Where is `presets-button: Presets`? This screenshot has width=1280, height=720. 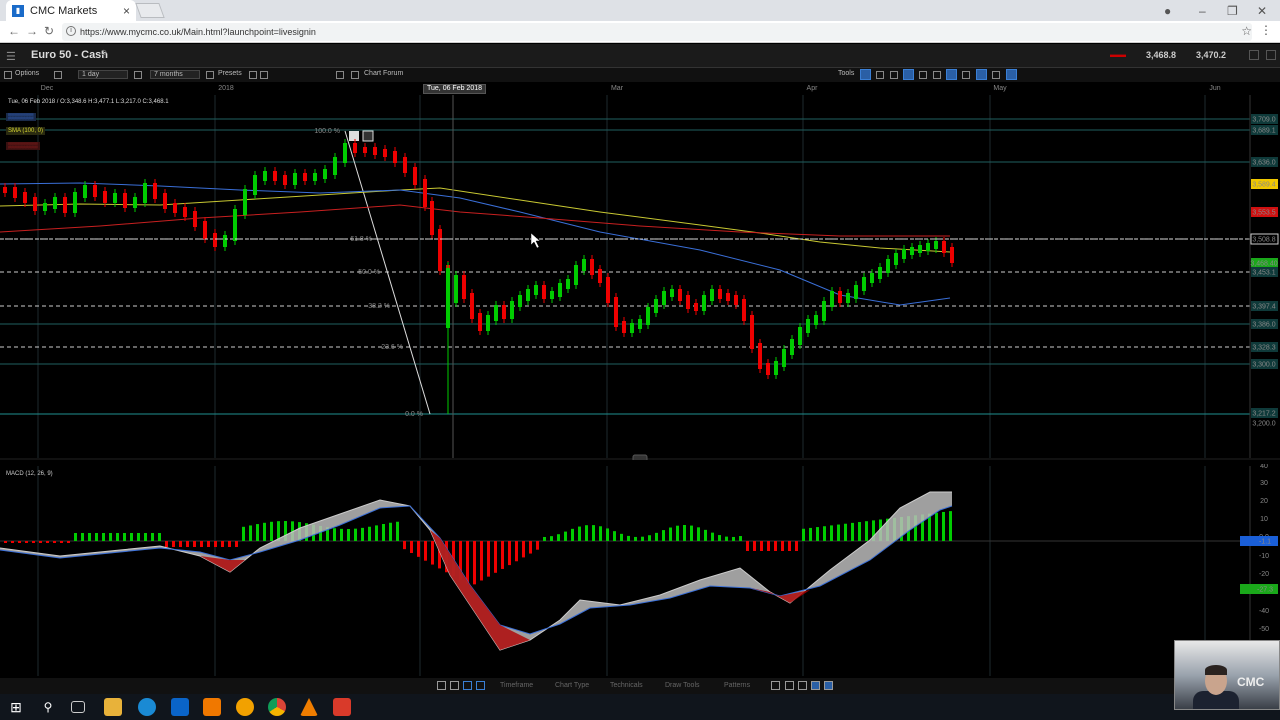
presets-button: Presets is located at coordinates (230, 73).